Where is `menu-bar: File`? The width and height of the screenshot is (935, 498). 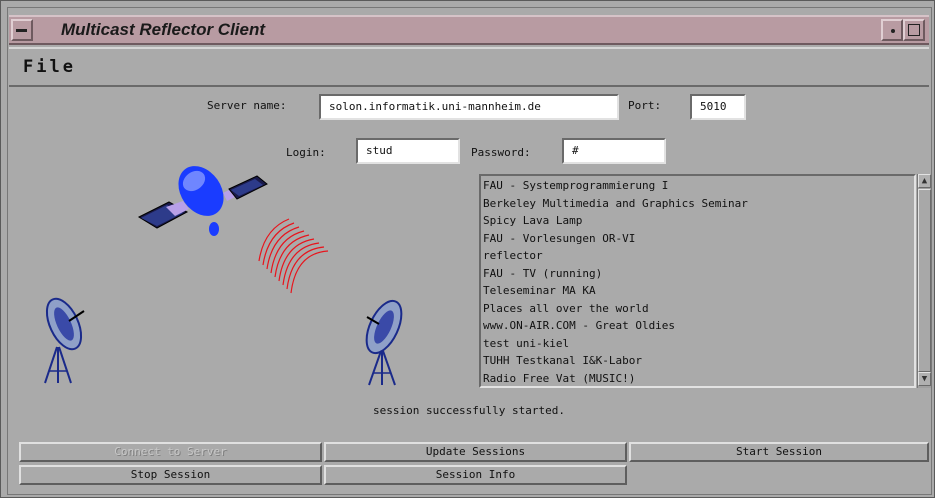 menu-bar: File is located at coordinates (469, 67).